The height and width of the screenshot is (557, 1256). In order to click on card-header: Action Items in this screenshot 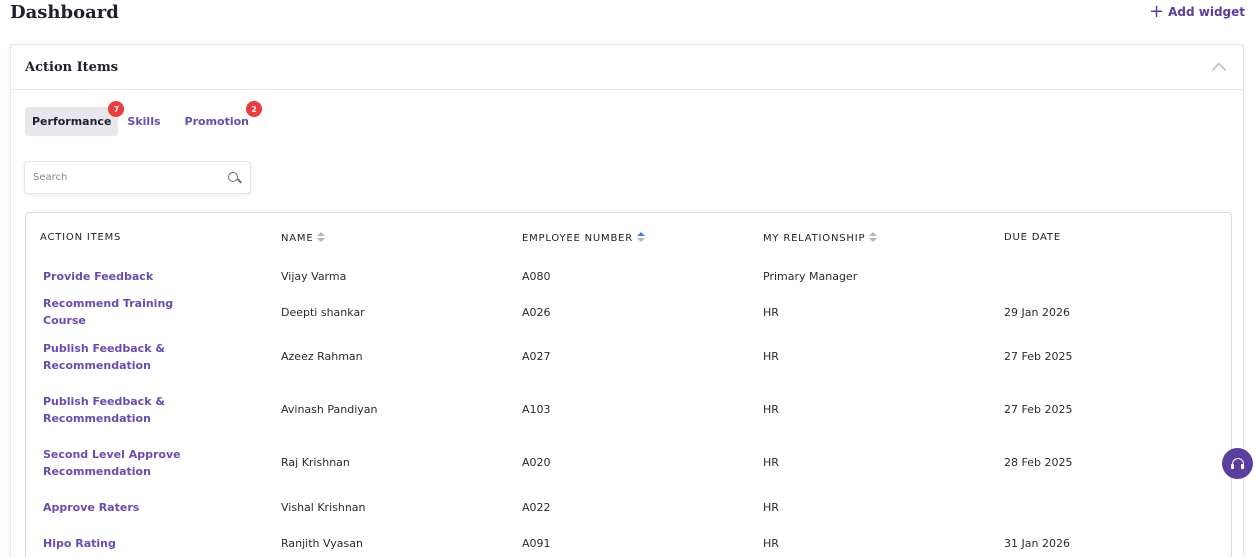, I will do `click(627, 67)`.